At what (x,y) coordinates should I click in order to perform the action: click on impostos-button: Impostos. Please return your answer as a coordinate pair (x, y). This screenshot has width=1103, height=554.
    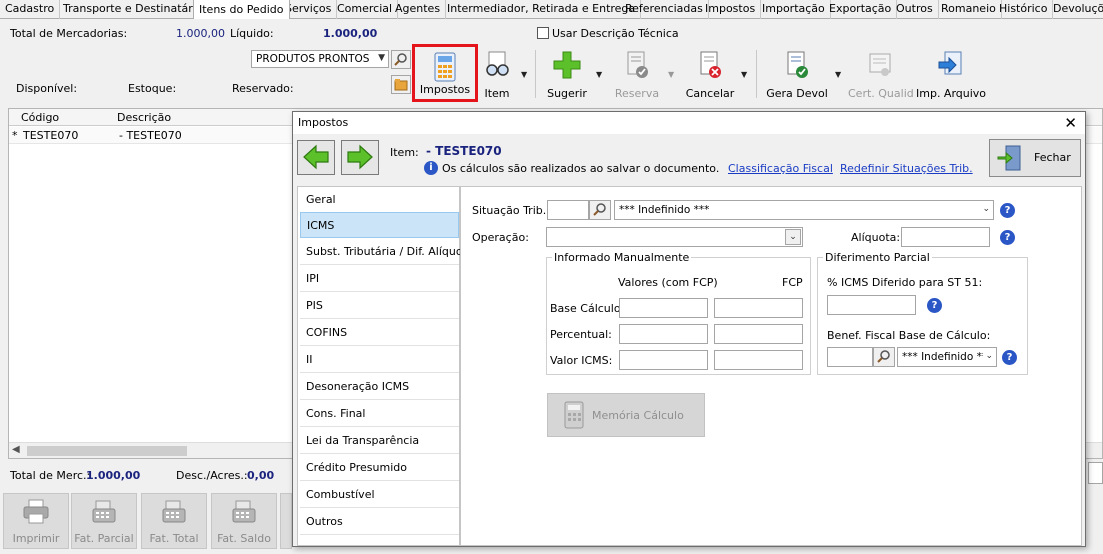
    Looking at the image, I should click on (445, 73).